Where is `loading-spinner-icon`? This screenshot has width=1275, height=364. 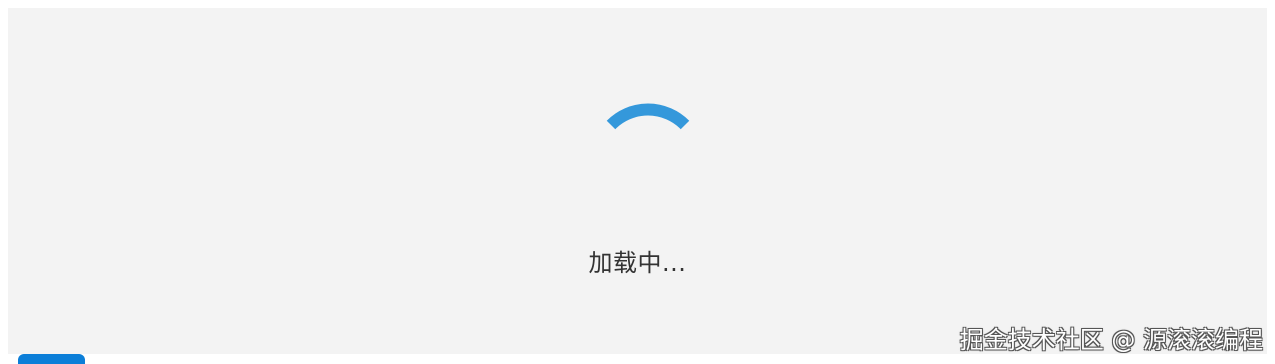 loading-spinner-icon is located at coordinates (648, 116).